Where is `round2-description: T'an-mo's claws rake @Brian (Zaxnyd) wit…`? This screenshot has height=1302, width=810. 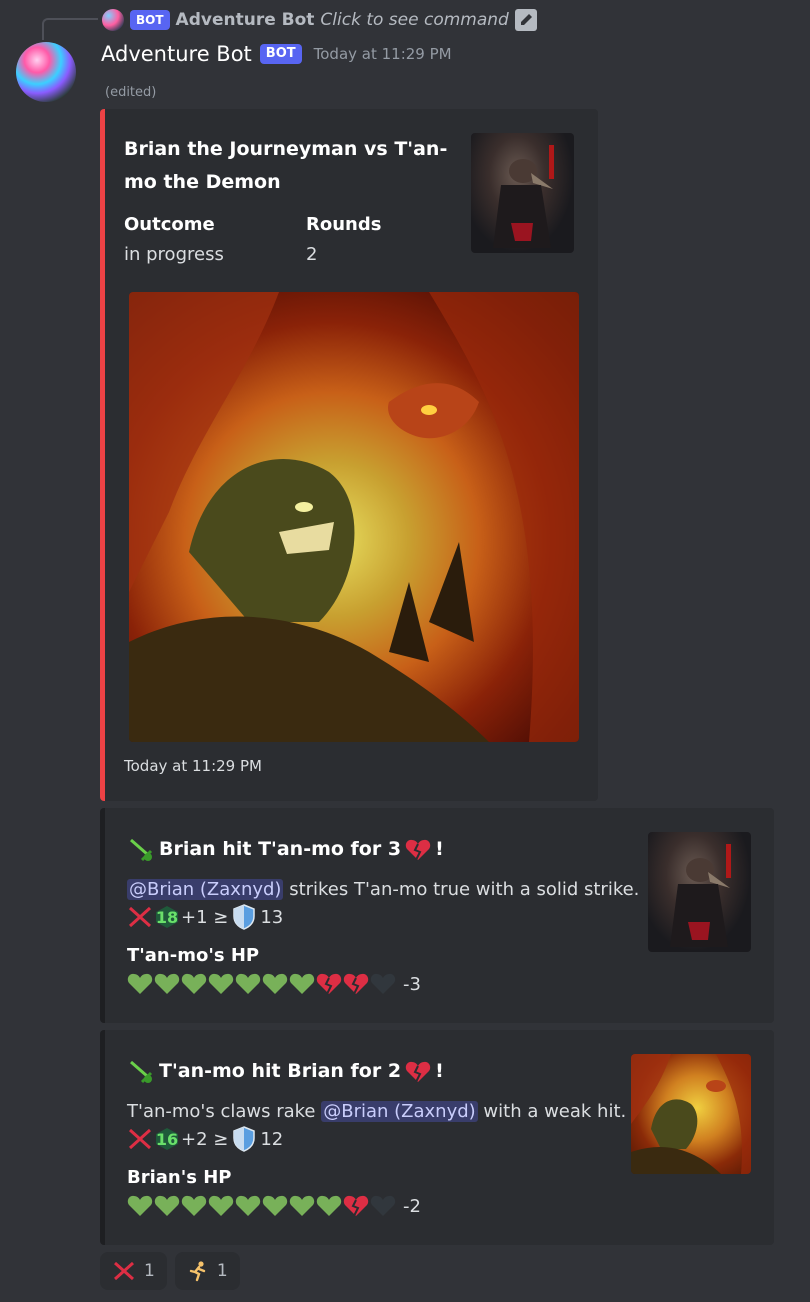
round2-description: T'an-mo's claws rake @Brian (Zaxnyd) wit… is located at coordinates (377, 1111).